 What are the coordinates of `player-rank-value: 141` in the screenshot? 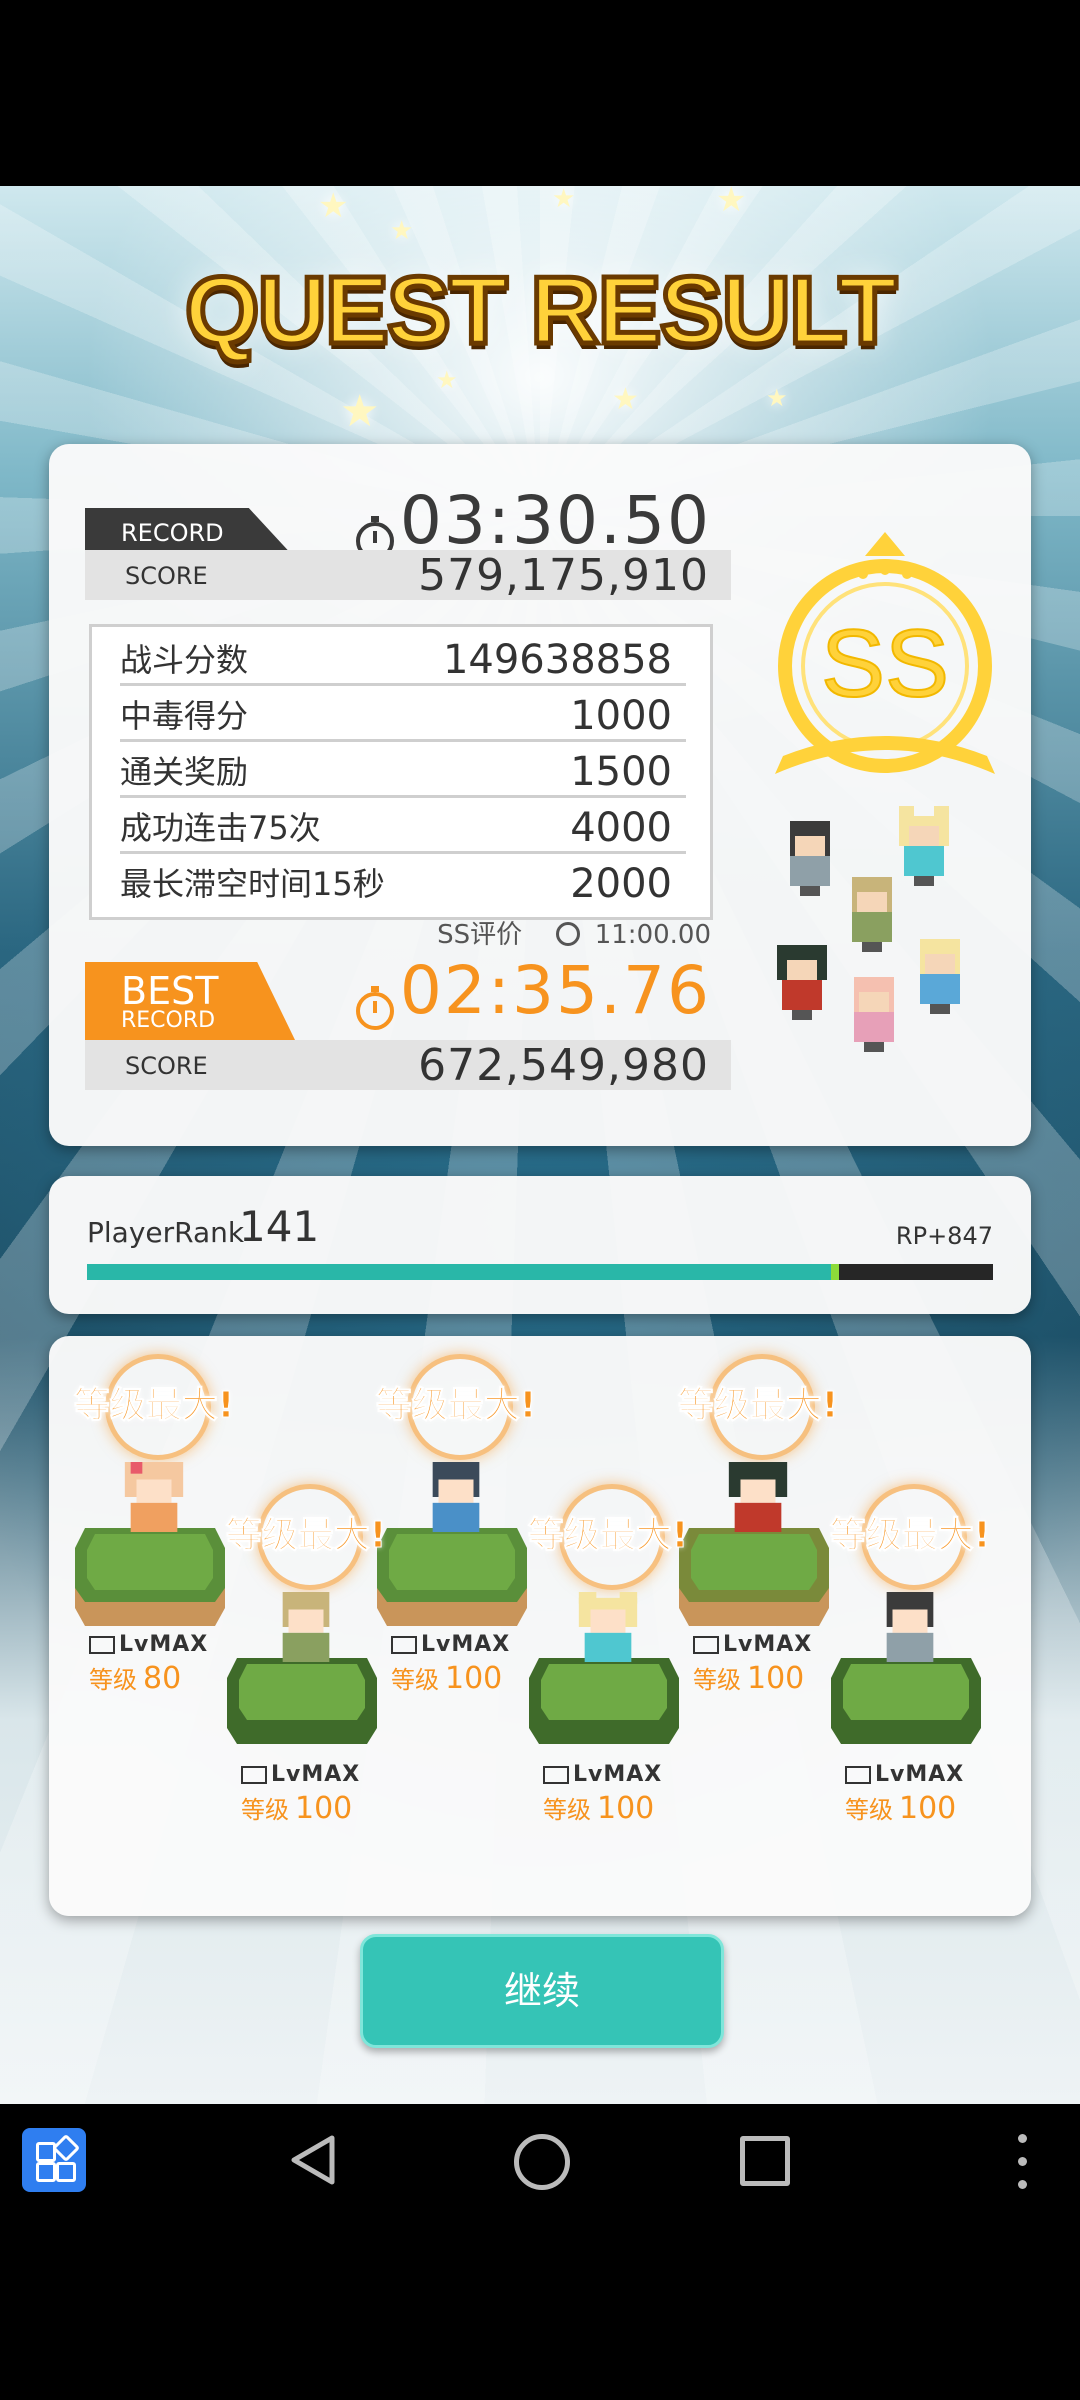 It's located at (279, 1226).